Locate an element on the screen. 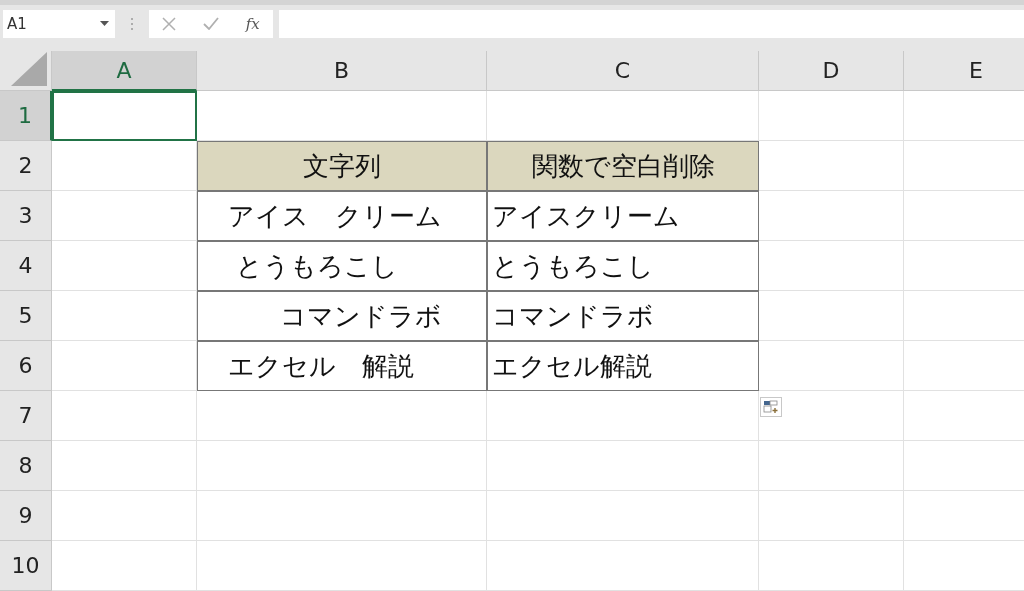  table-cell: 文字列 is located at coordinates (342, 166).